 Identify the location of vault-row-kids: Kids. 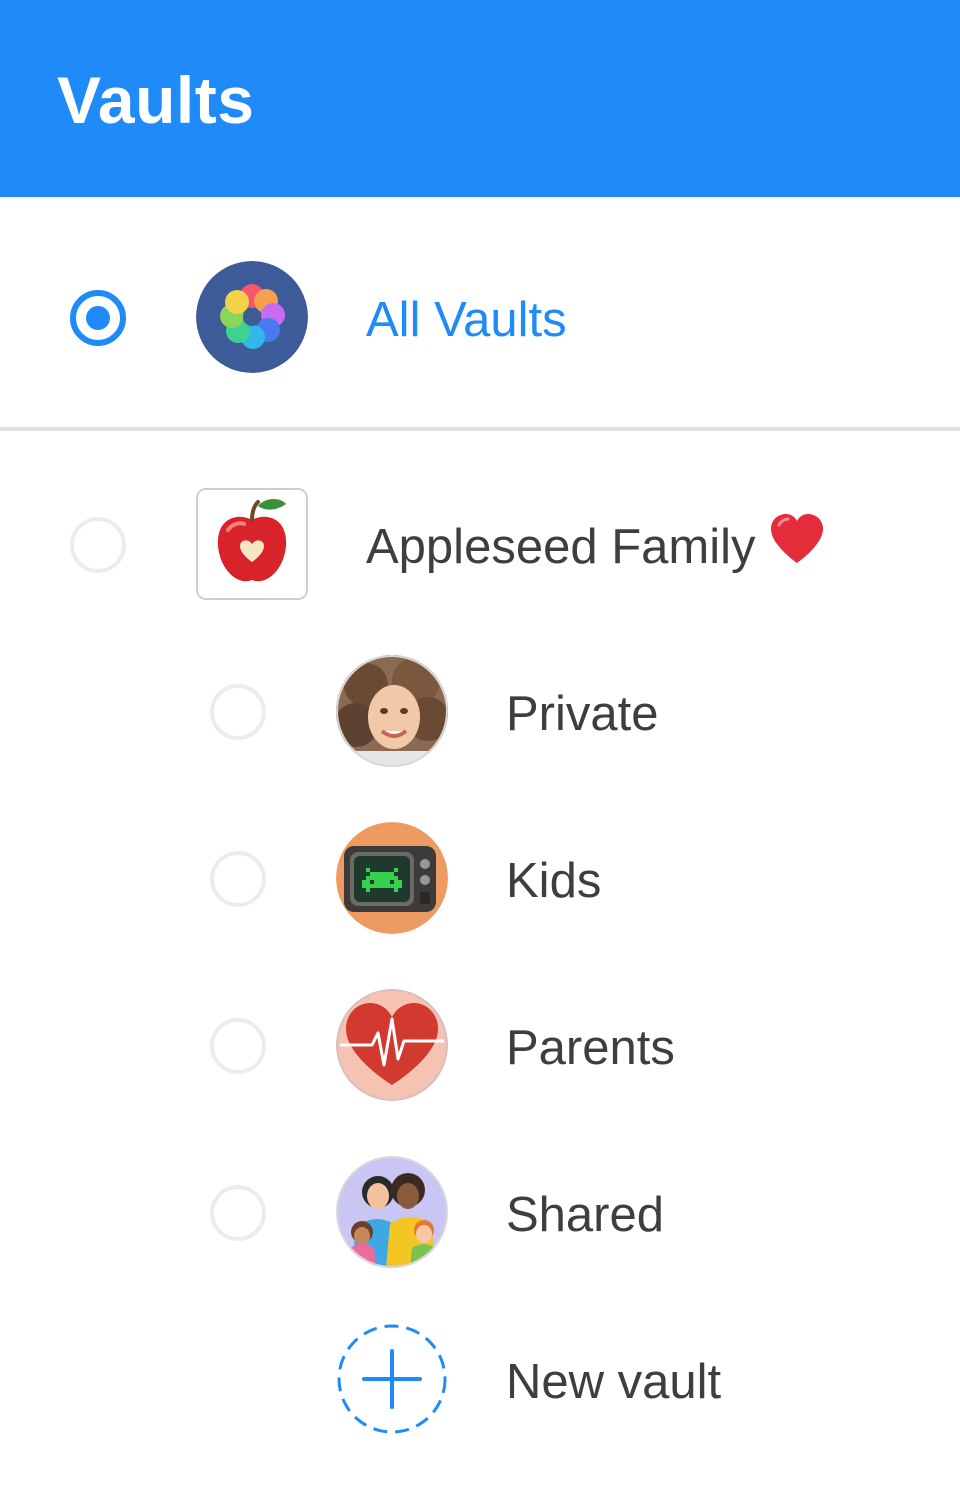
(480, 878).